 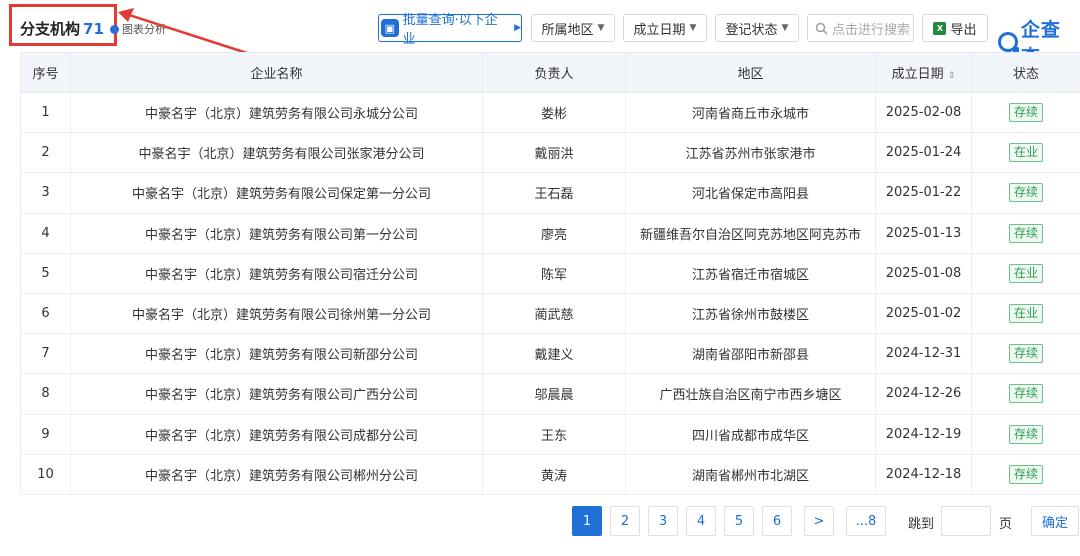 What do you see at coordinates (1006, 524) in the screenshot?
I see `page-unit-label: 页` at bounding box center [1006, 524].